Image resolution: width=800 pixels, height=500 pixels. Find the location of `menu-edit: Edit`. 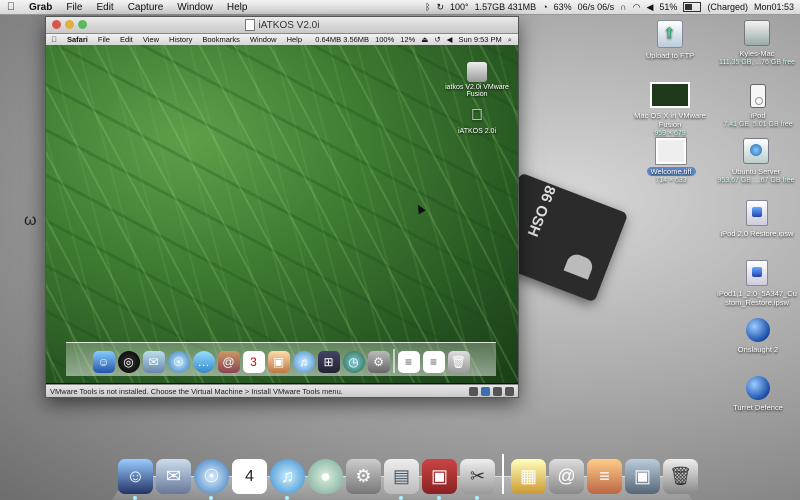

menu-edit: Edit is located at coordinates (104, 7).